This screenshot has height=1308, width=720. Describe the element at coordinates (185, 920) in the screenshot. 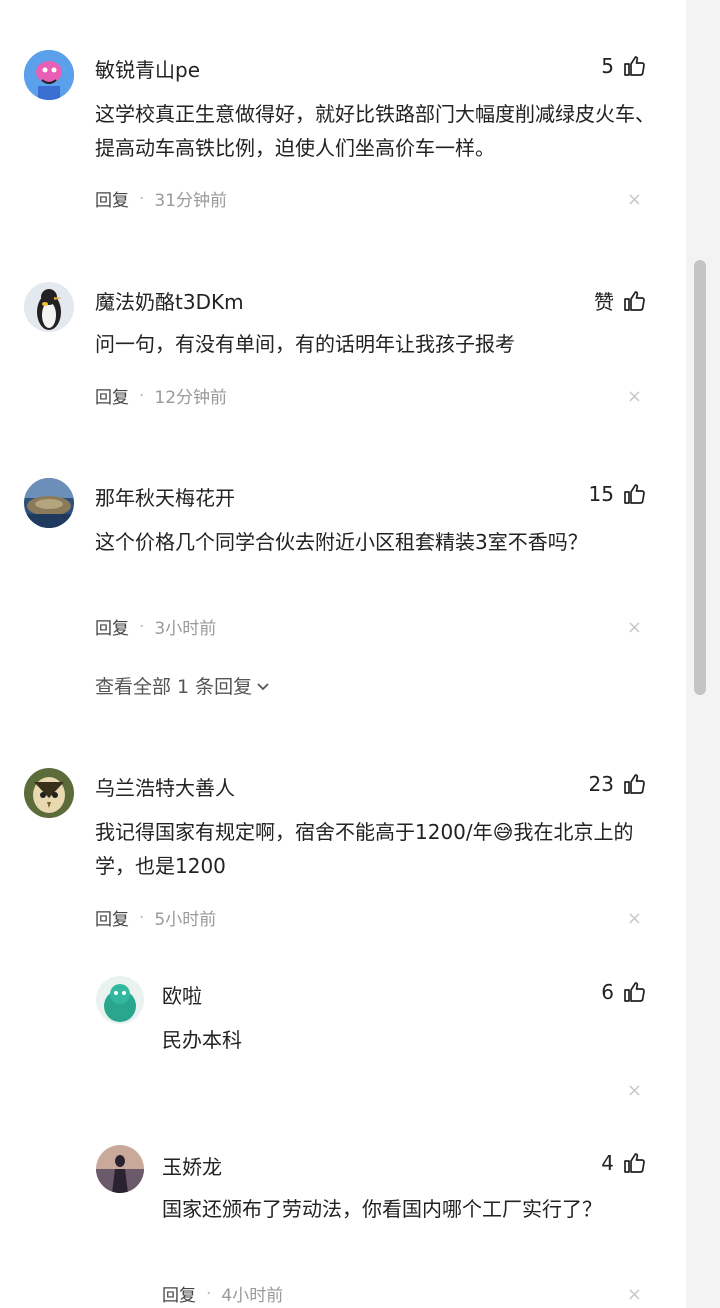

I see `timestamp: 5小时前` at that location.